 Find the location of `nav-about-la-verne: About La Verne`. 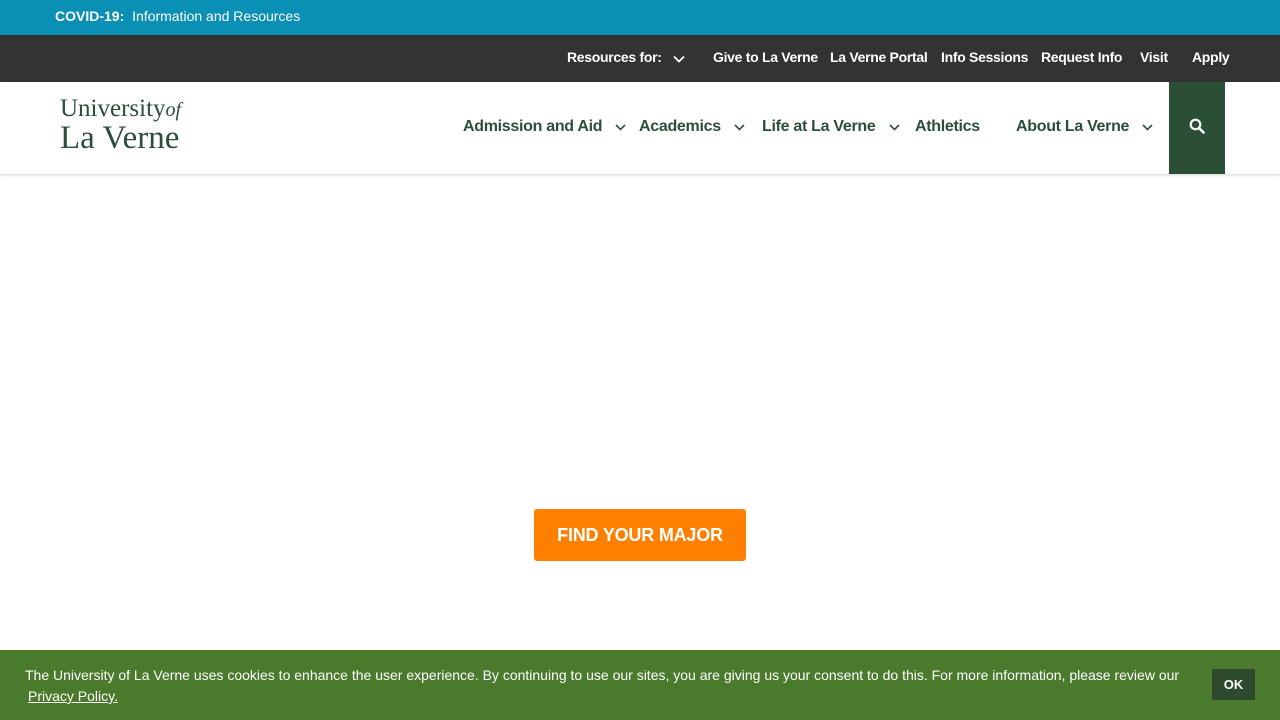

nav-about-la-verne: About La Verne is located at coordinates (1084, 127).